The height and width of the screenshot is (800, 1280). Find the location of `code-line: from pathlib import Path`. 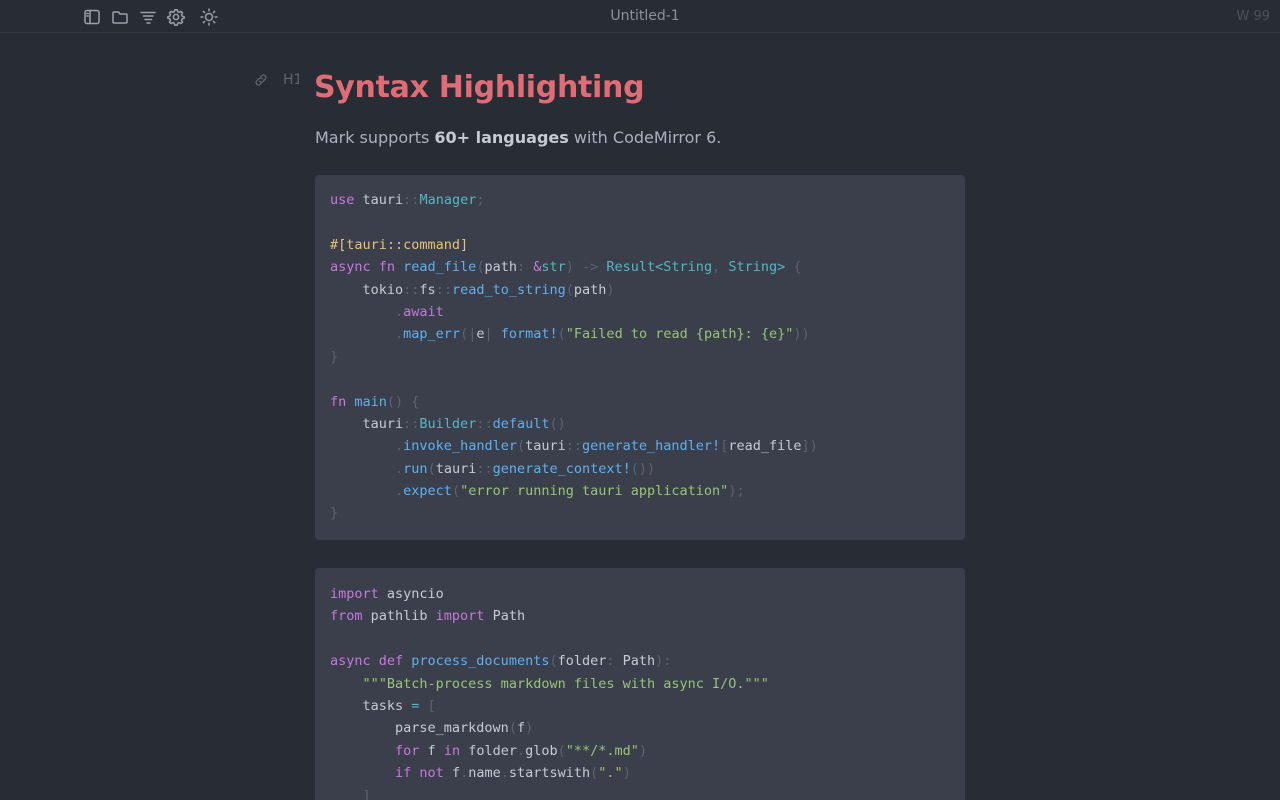

code-line: from pathlib import Path is located at coordinates (647, 616).